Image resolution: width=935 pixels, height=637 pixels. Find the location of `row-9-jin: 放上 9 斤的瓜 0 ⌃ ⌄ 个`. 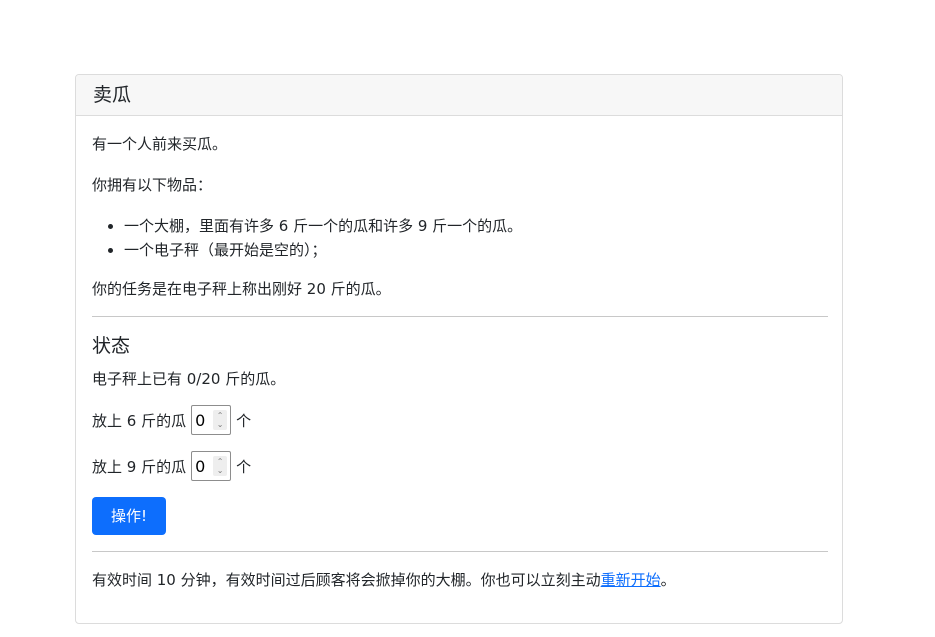

row-9-jin: 放上 9 斤的瓜 0 ⌃ ⌄ 个 is located at coordinates (171, 466).